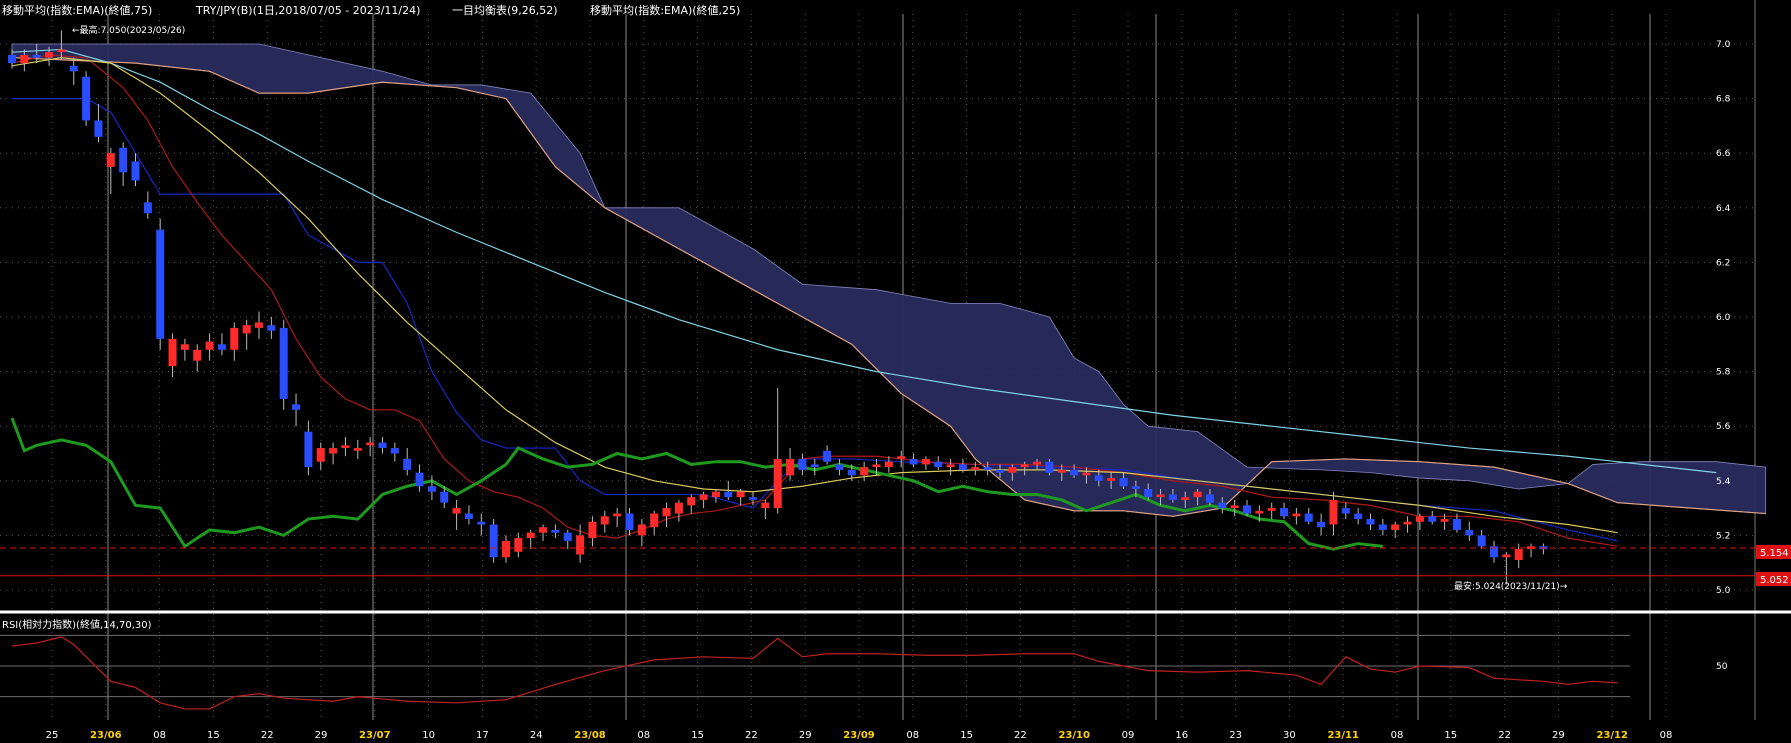 This screenshot has height=743, width=1791. Describe the element at coordinates (859, 735) in the screenshot. I see `x-tick-label-15: 23/09` at that location.